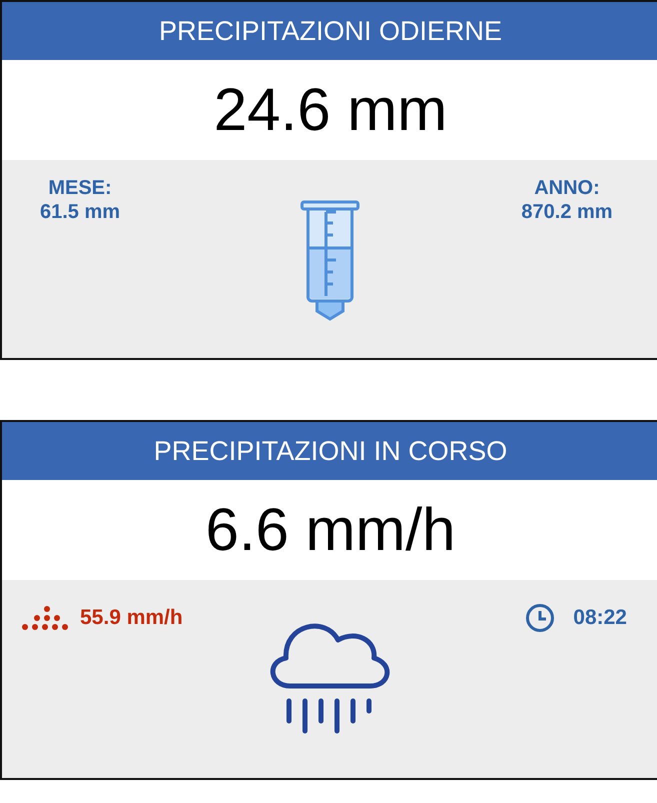 The width and height of the screenshot is (657, 803). I want to click on panel-title: PRECIPITAZIONI ODIERNE, so click(329, 31).